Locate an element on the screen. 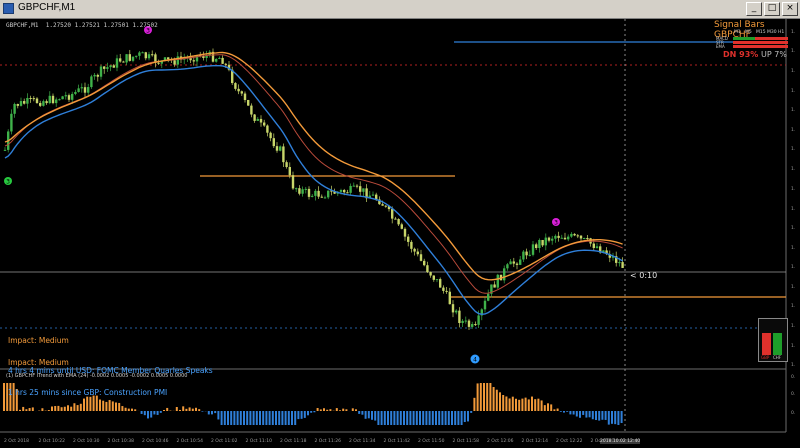  tf-m5: M5 is located at coordinates (748, 32).